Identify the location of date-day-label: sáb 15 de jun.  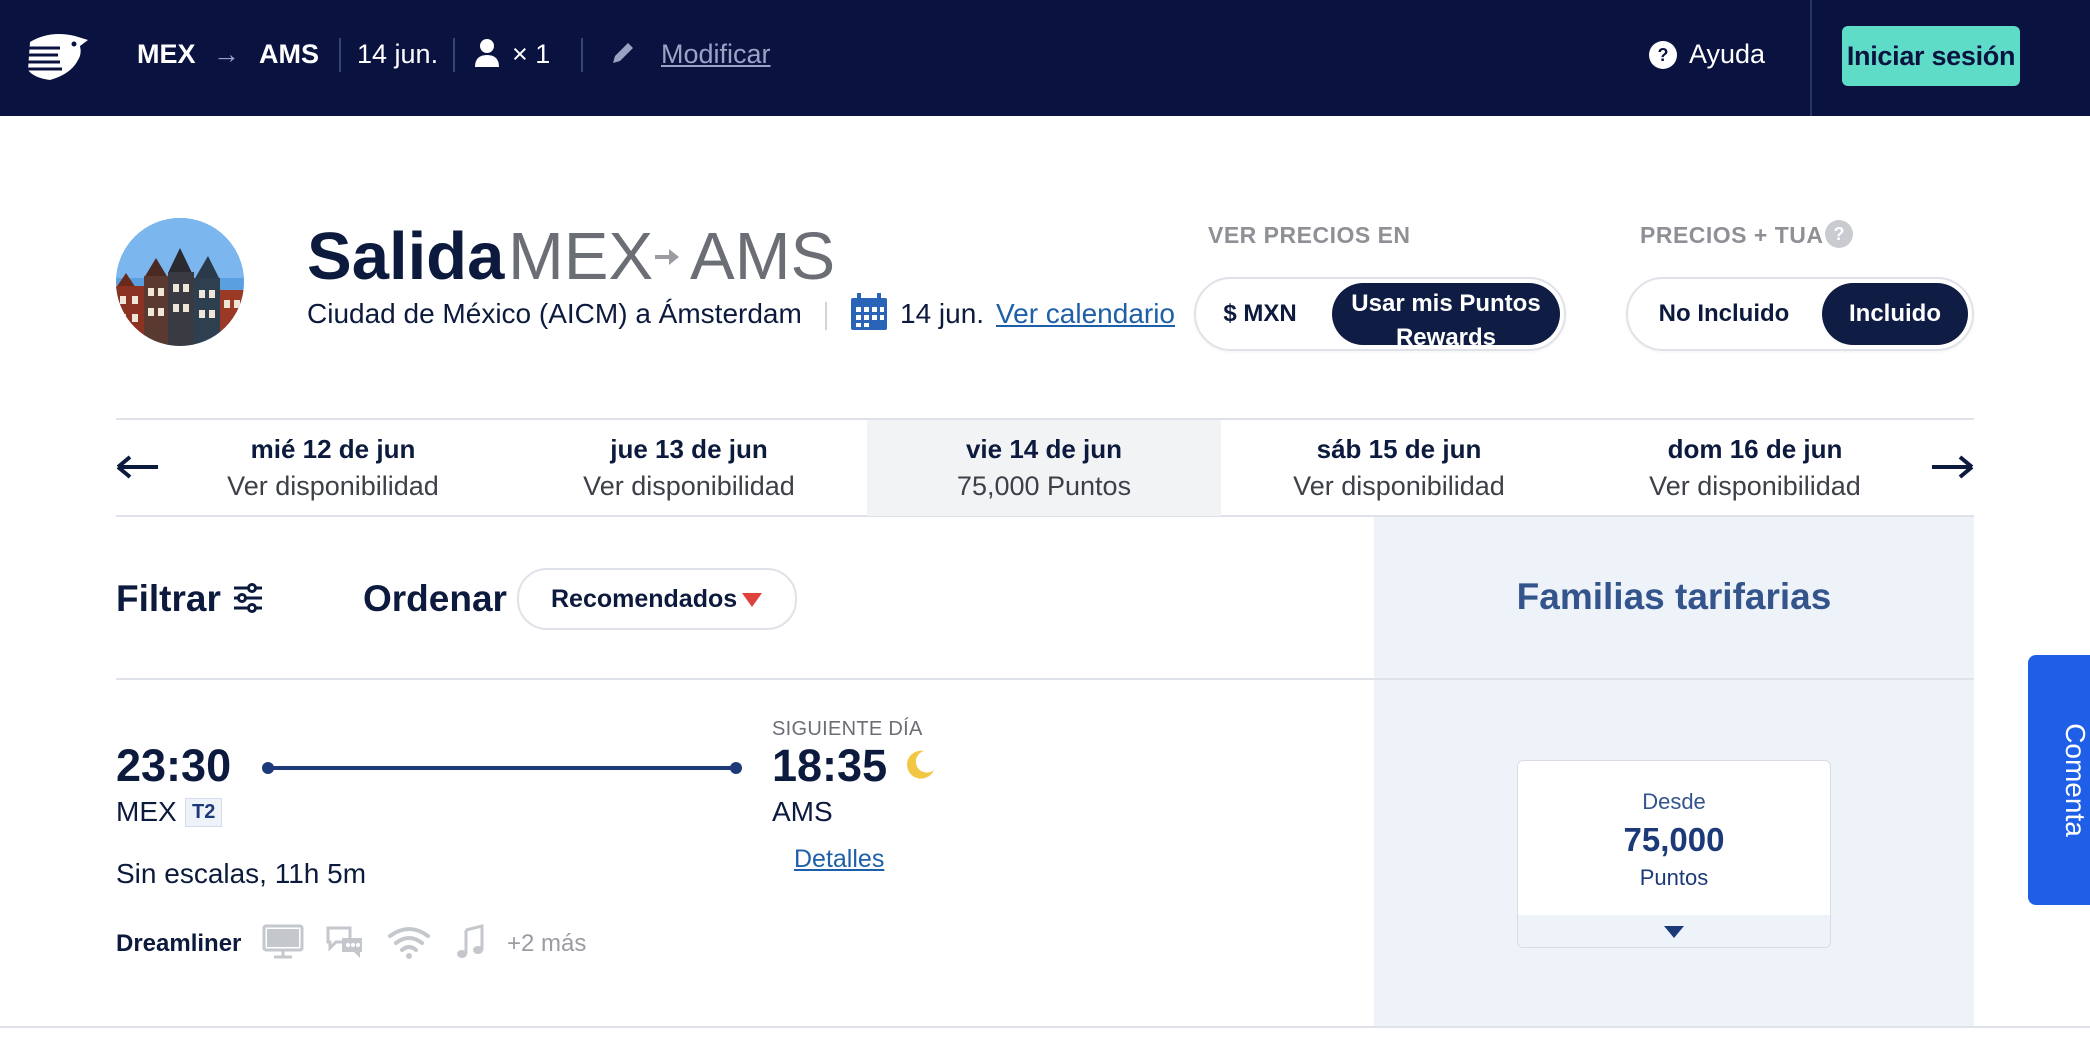
(1399, 449).